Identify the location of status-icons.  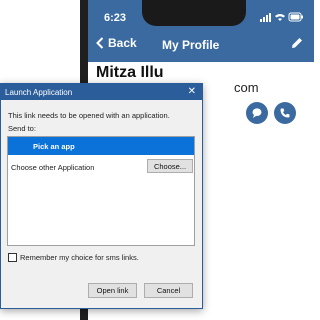
(281, 17).